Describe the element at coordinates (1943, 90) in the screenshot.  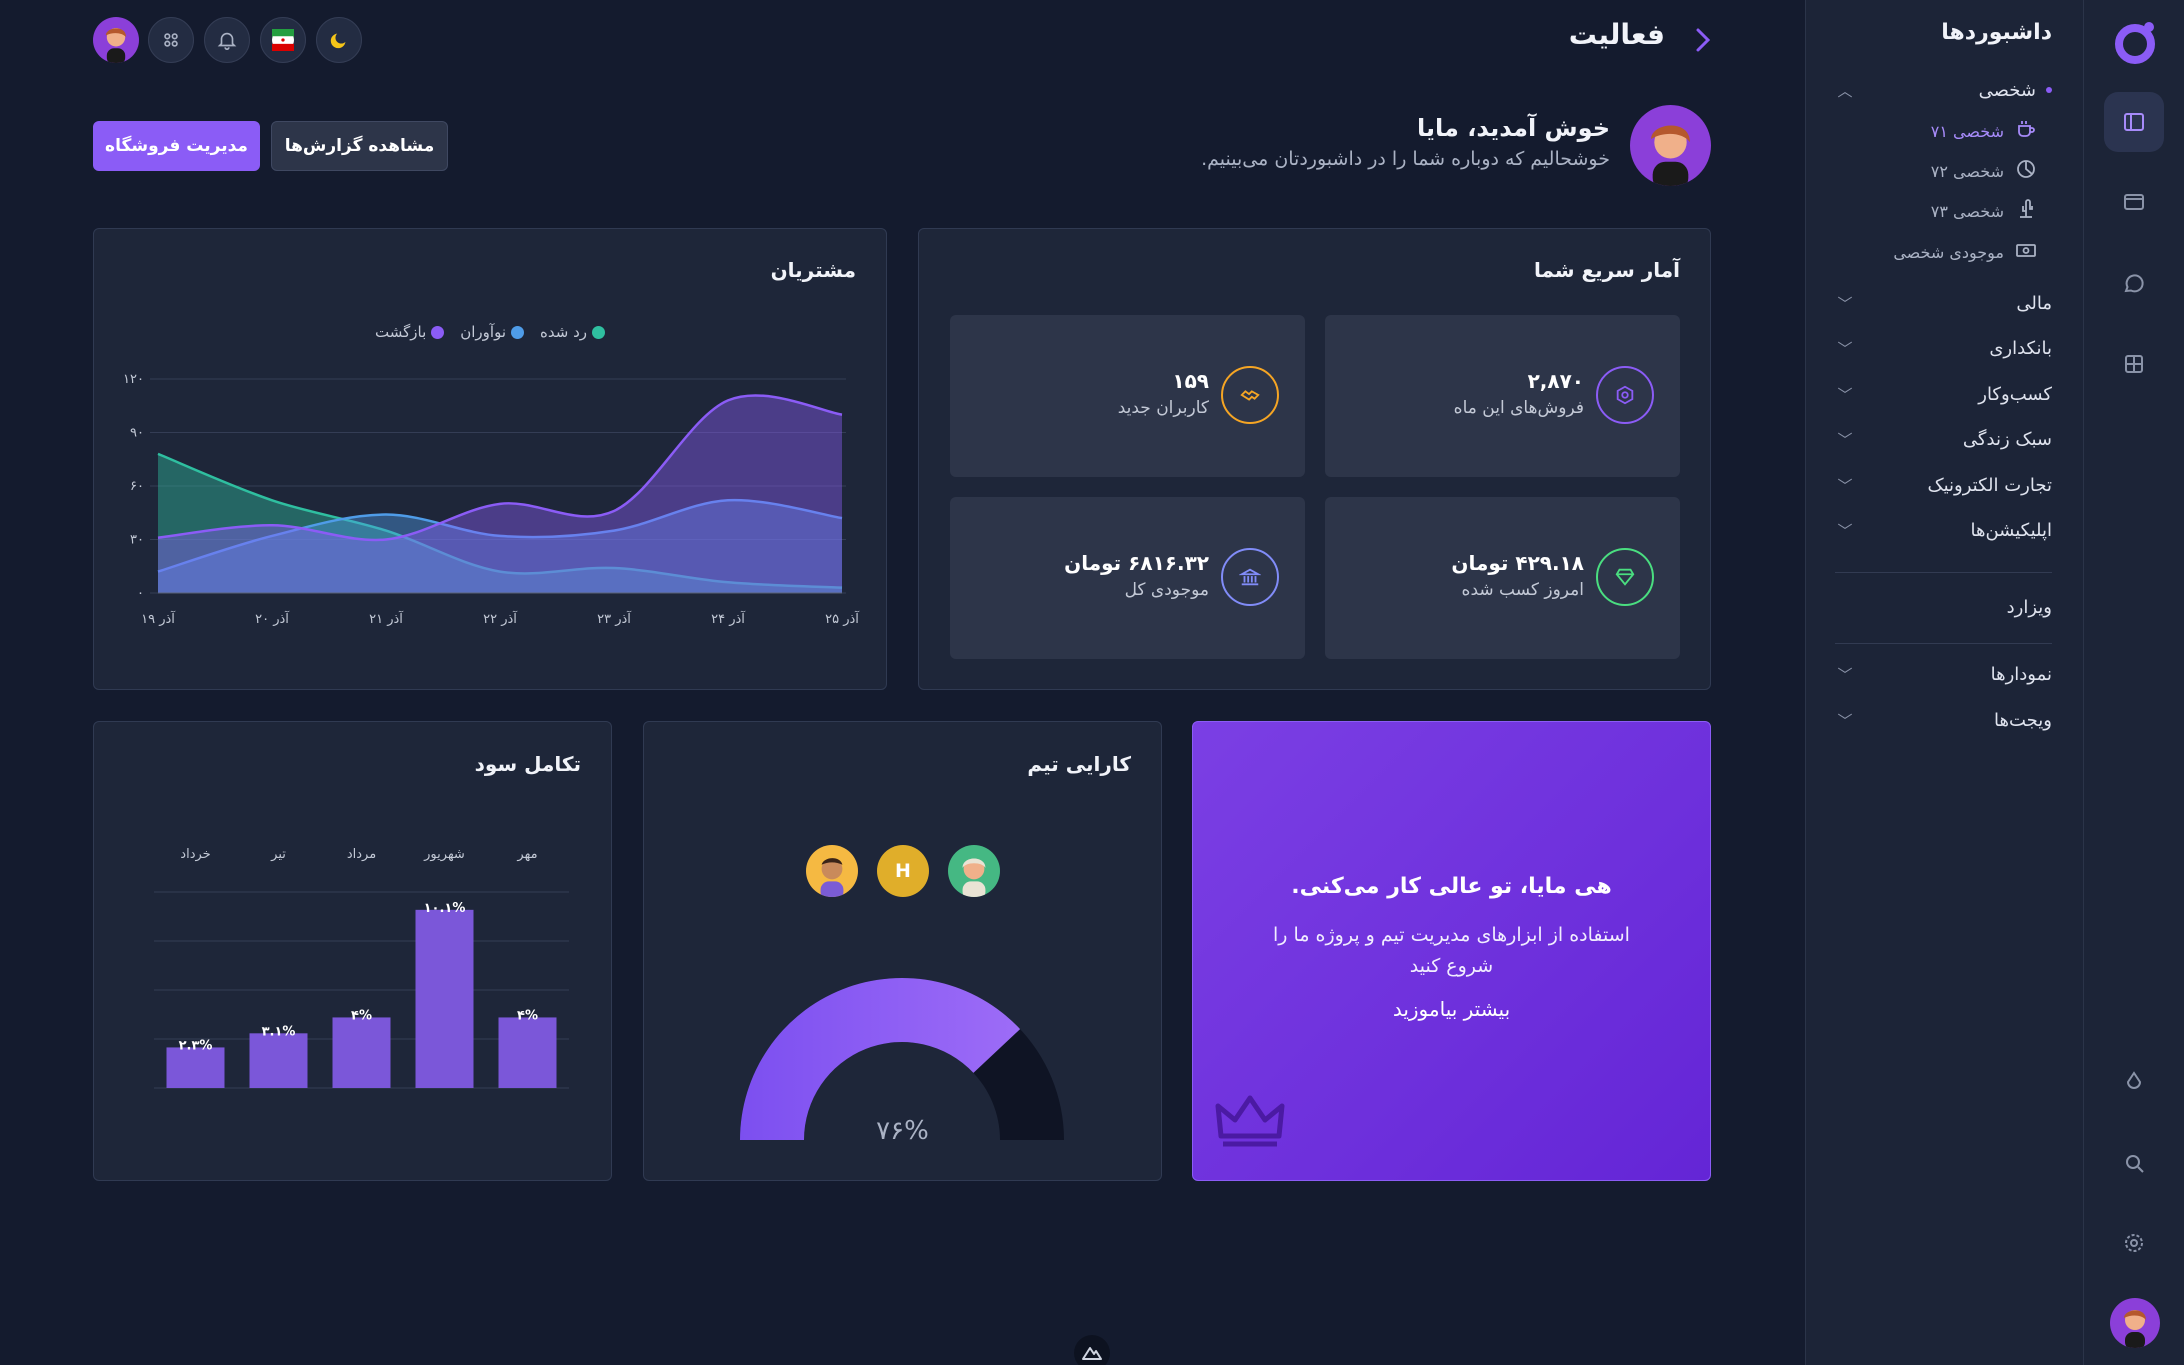
I see `sidebar-item-personal: شخصی ︿` at that location.